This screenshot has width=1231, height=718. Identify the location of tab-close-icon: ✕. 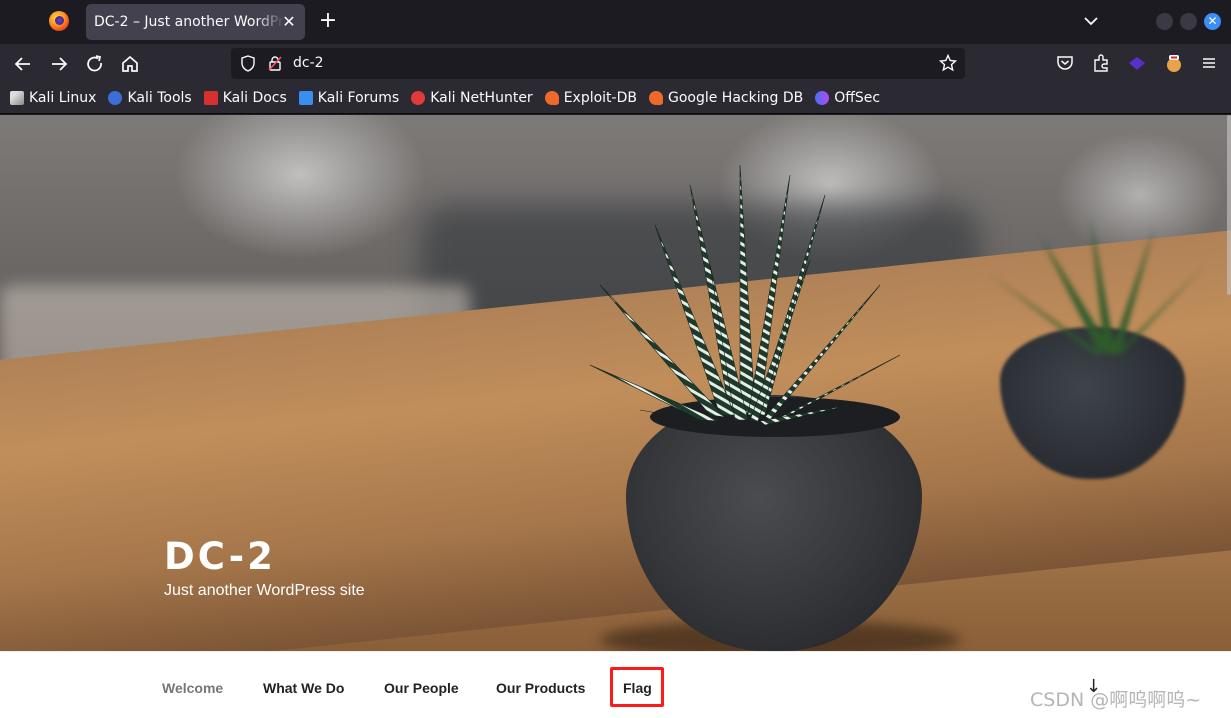
(289, 22).